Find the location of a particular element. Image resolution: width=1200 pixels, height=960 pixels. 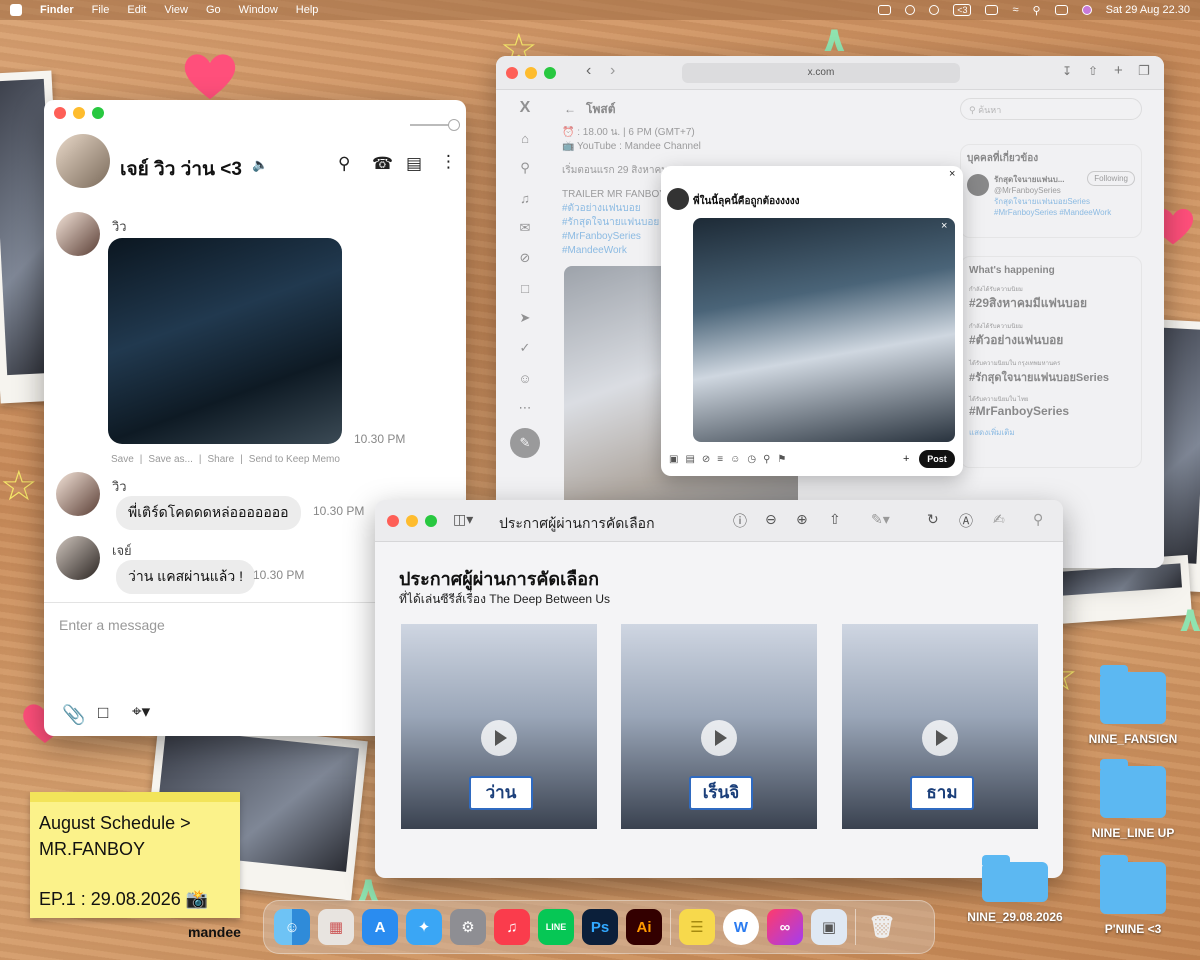

new-tab-icon: + is located at coordinates (1118, 70).